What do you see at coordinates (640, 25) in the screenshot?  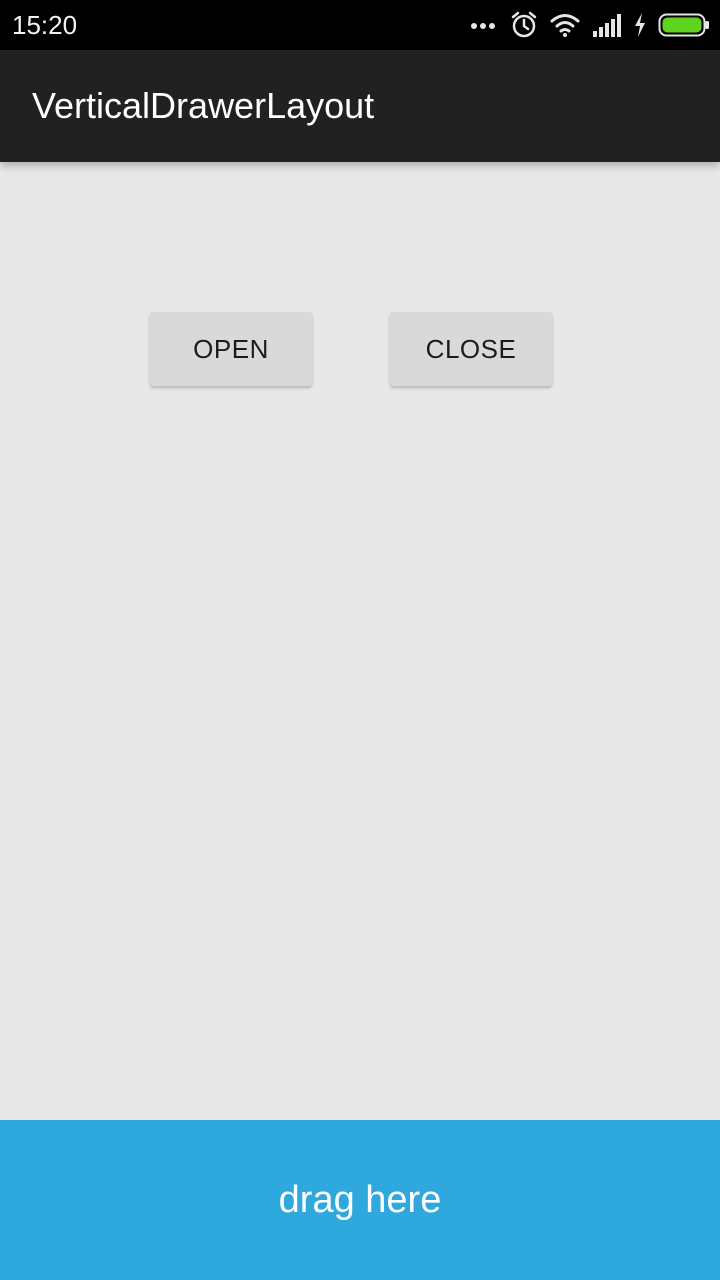 I see `charging-icon` at bounding box center [640, 25].